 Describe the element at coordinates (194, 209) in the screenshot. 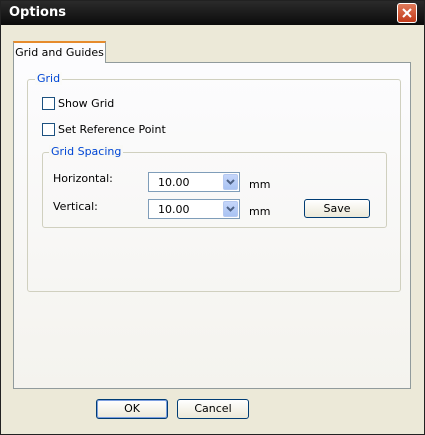

I see `vertical-spacing-select: 10.00` at that location.